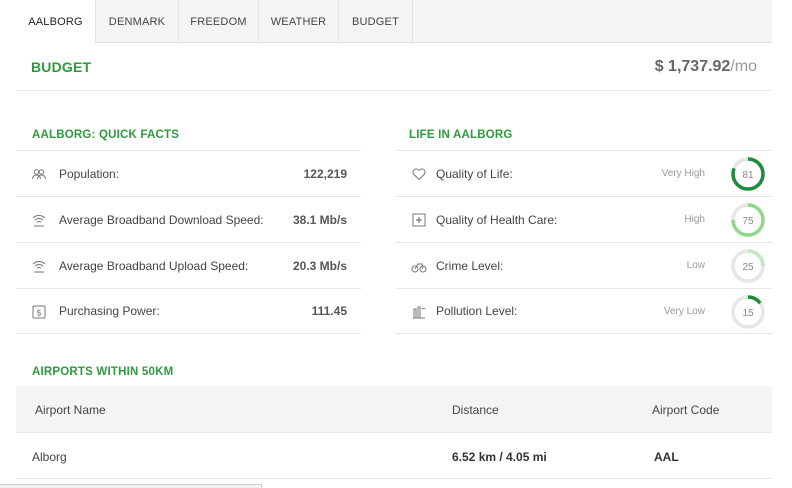  I want to click on table-header: Airport Name Distance Airport Code, so click(394, 409).